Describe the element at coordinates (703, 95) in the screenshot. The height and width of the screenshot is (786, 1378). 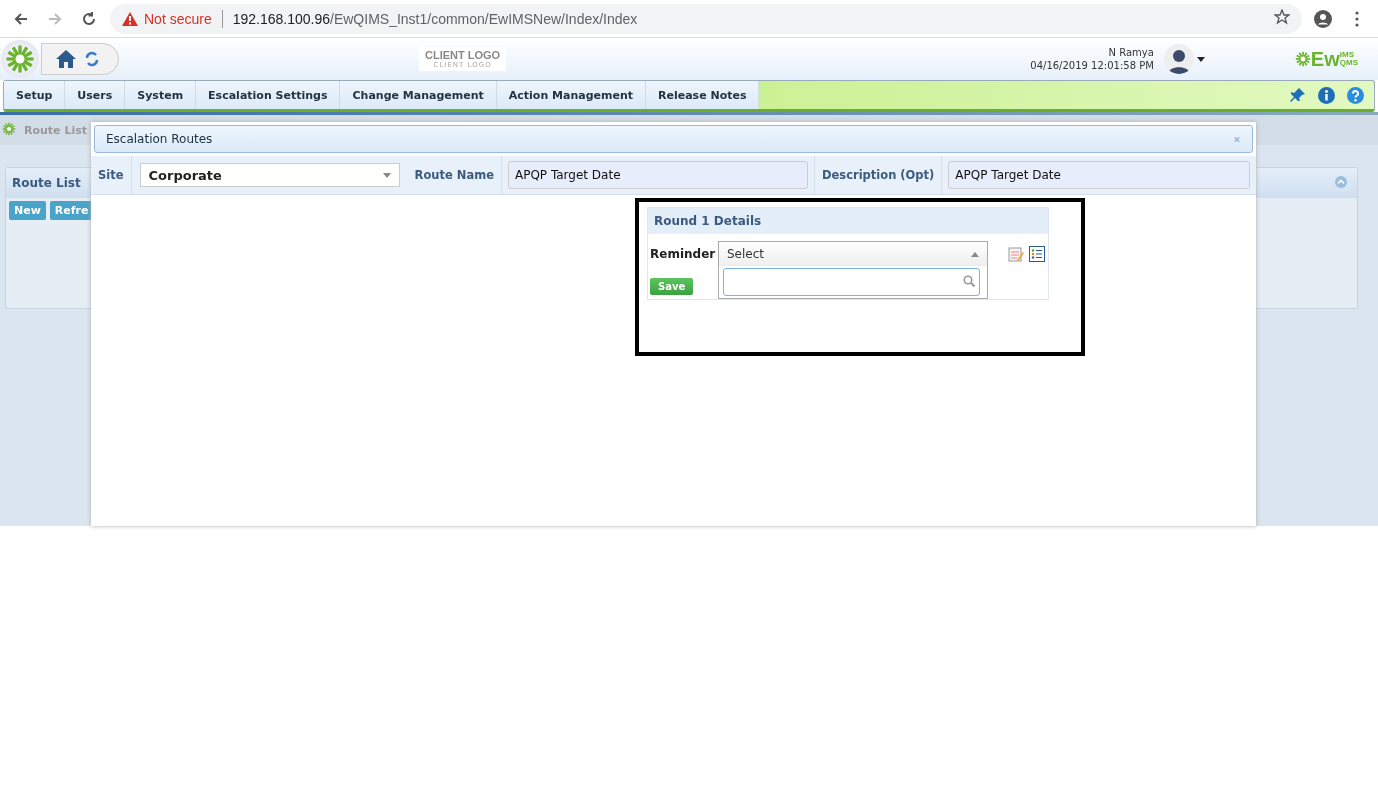
I see `nav-tab: Release Notes` at that location.